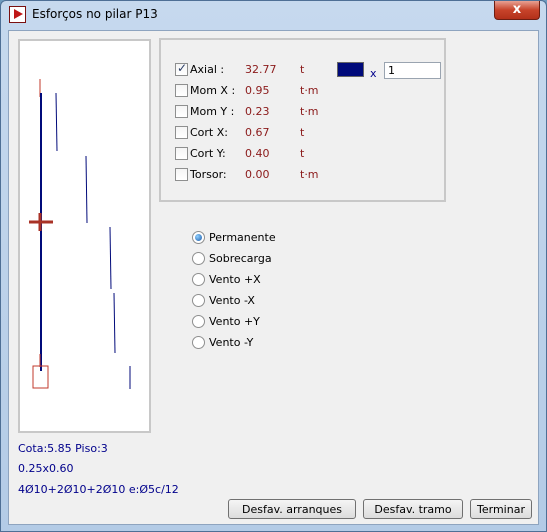 This screenshot has width=547, height=532. Describe the element at coordinates (212, 111) in the screenshot. I see `force-label: Mom Y :` at that location.